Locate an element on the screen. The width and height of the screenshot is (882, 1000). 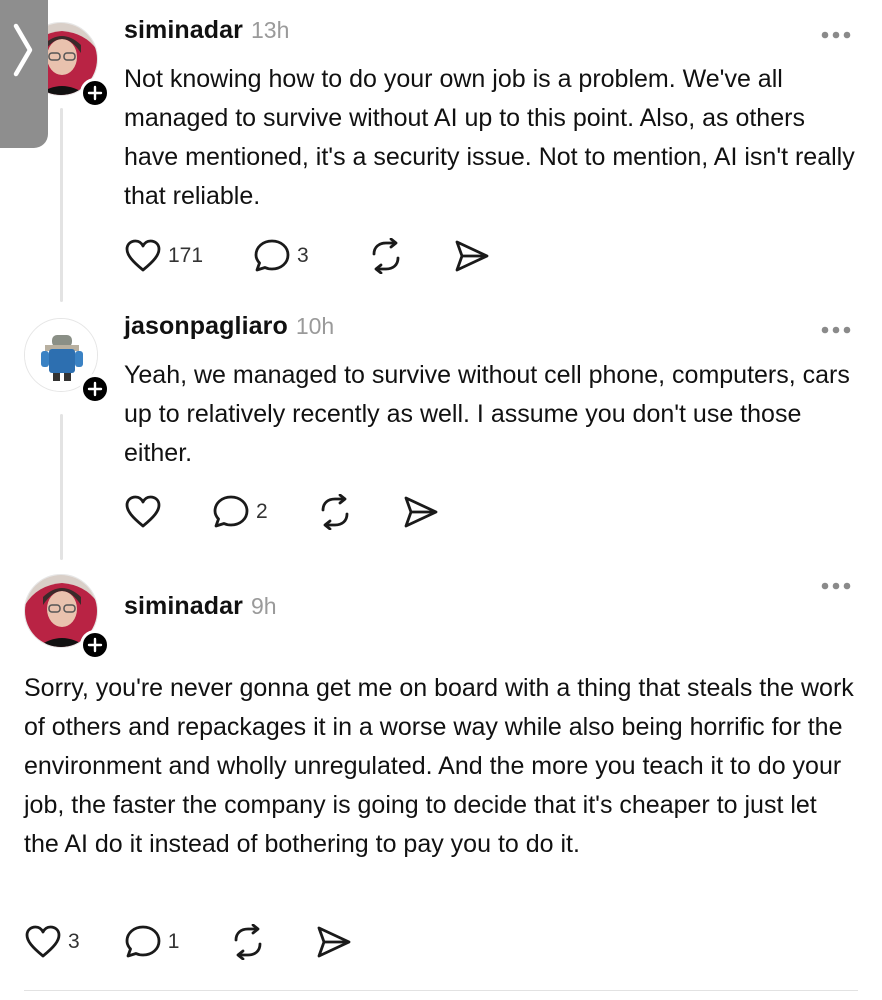
reply-button: 2 is located at coordinates (240, 512).